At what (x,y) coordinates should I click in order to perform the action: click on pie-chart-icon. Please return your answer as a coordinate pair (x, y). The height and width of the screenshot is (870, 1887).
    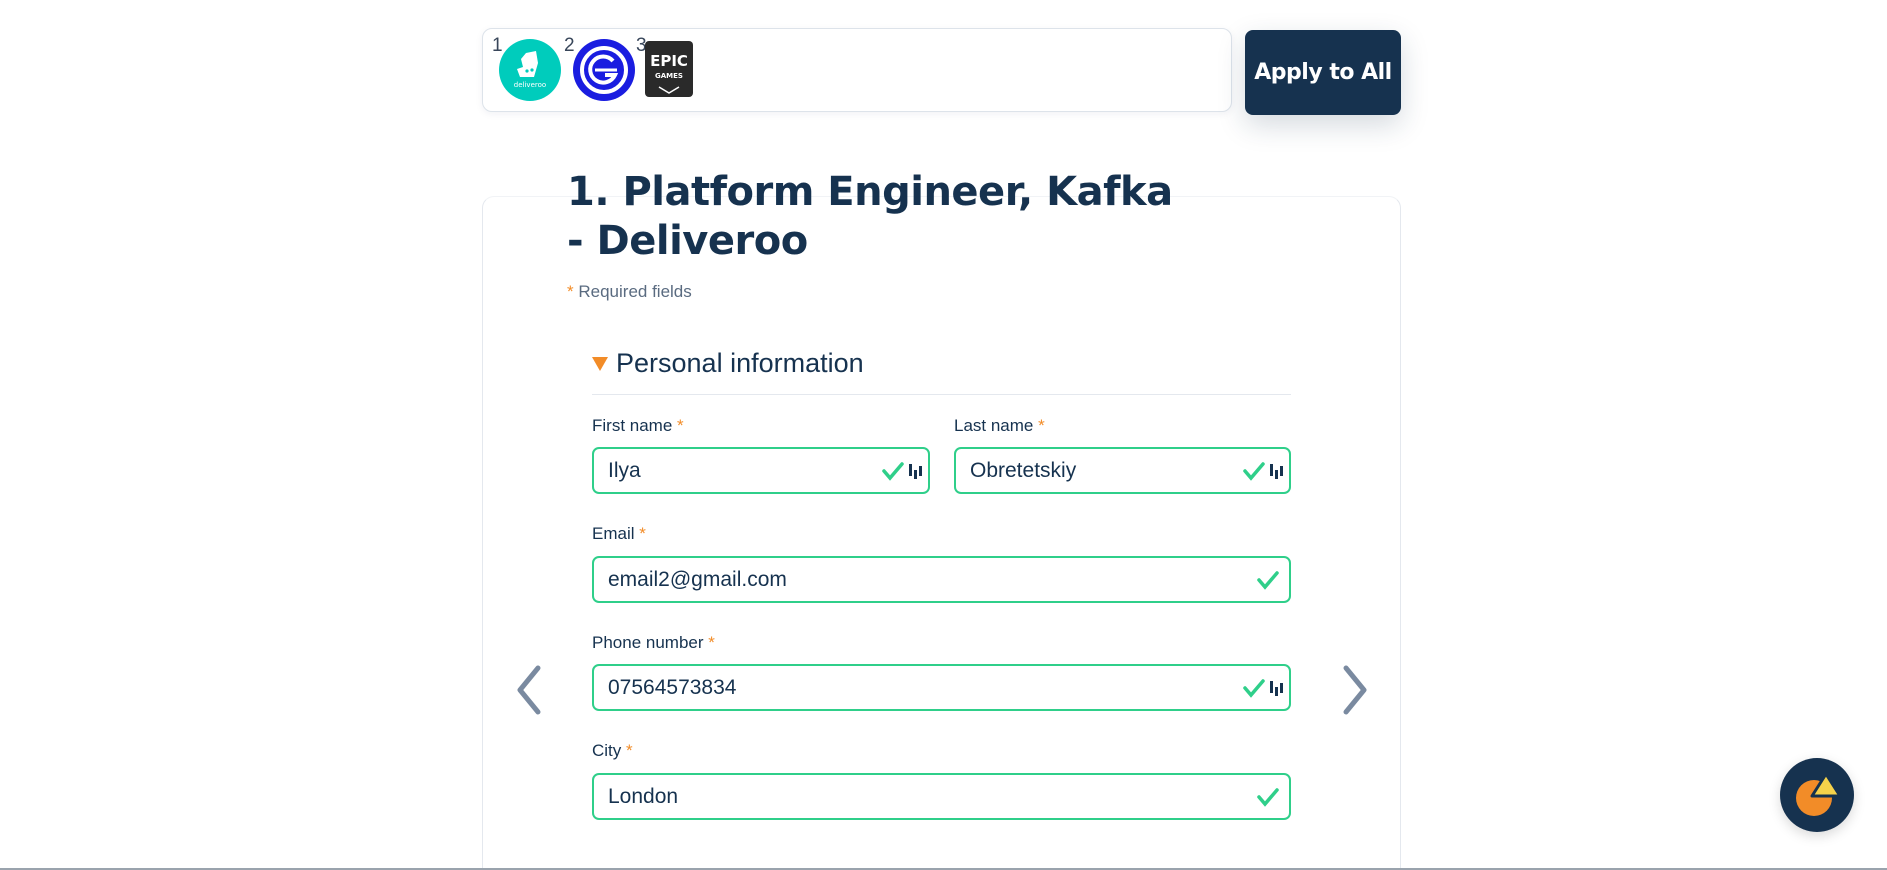
    Looking at the image, I should click on (1819, 794).